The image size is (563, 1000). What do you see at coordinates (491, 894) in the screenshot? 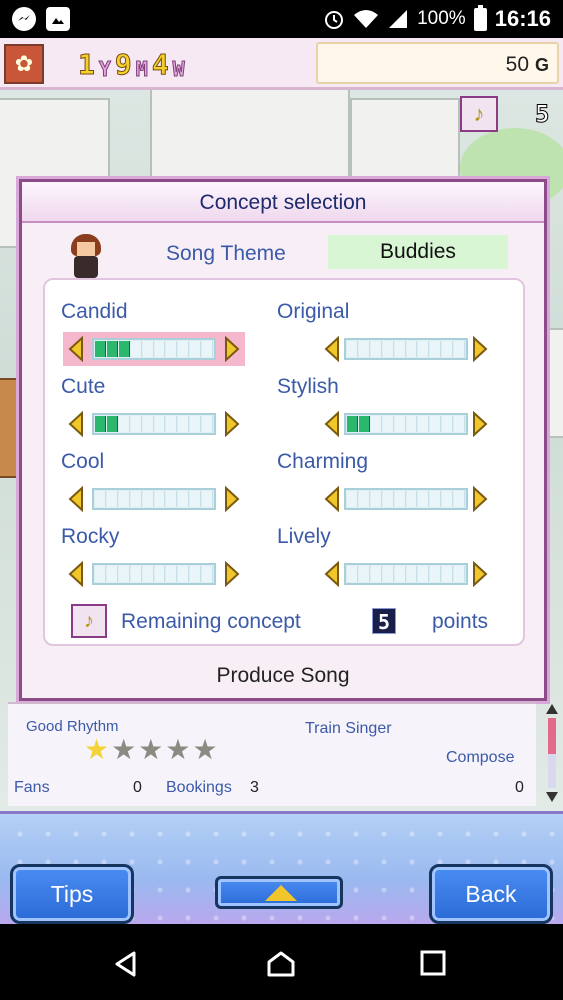
I see `back-button: Back` at bounding box center [491, 894].